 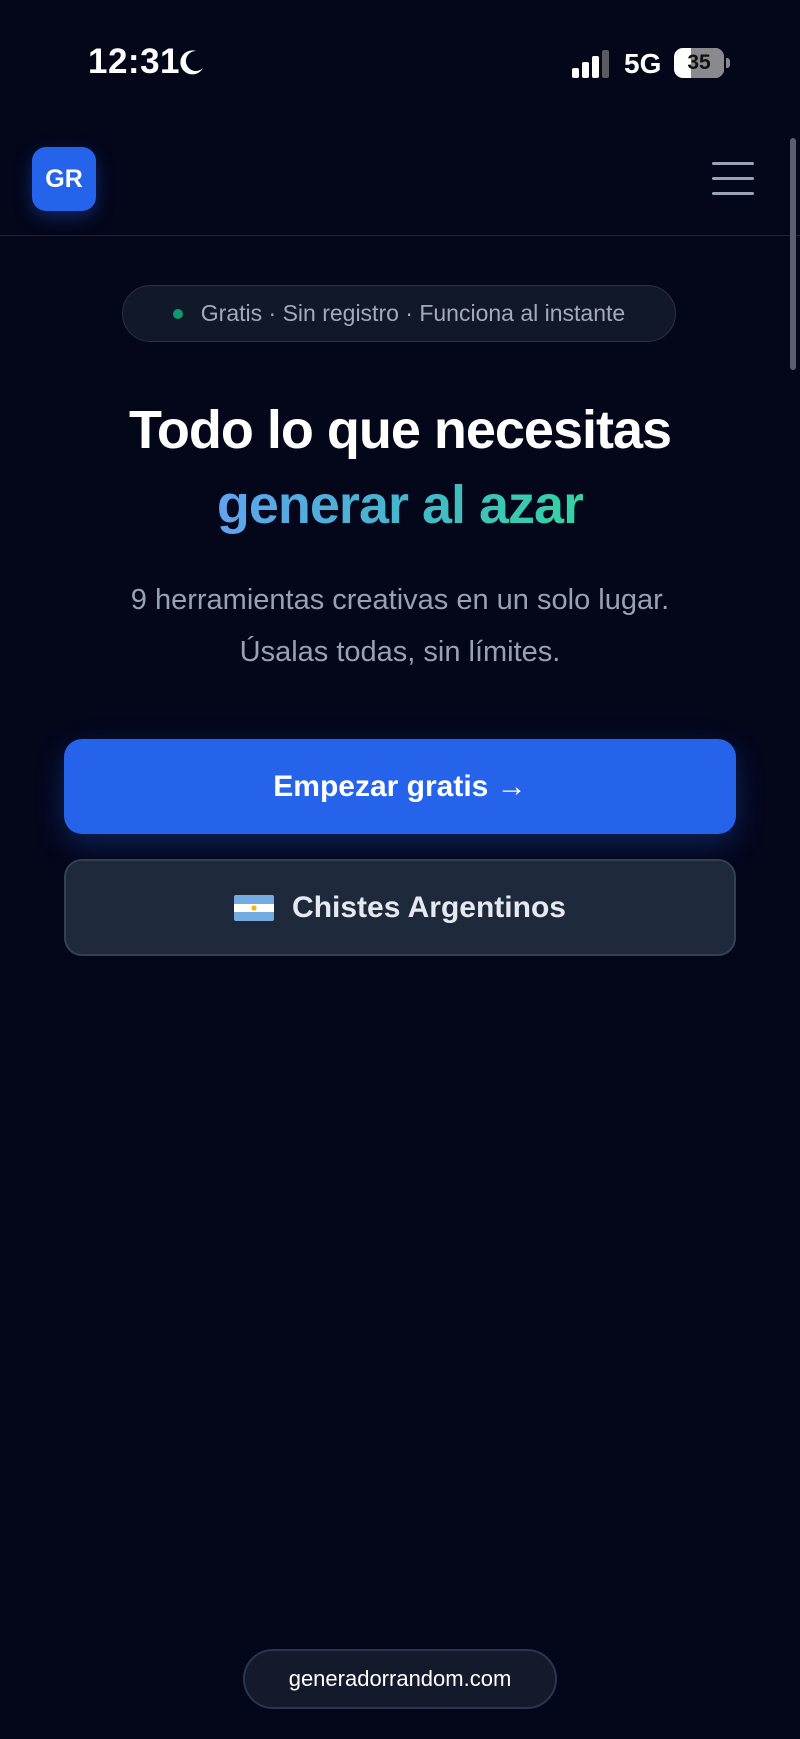 I want to click on site-url: generadorrandom.com, so click(x=400, y=1679).